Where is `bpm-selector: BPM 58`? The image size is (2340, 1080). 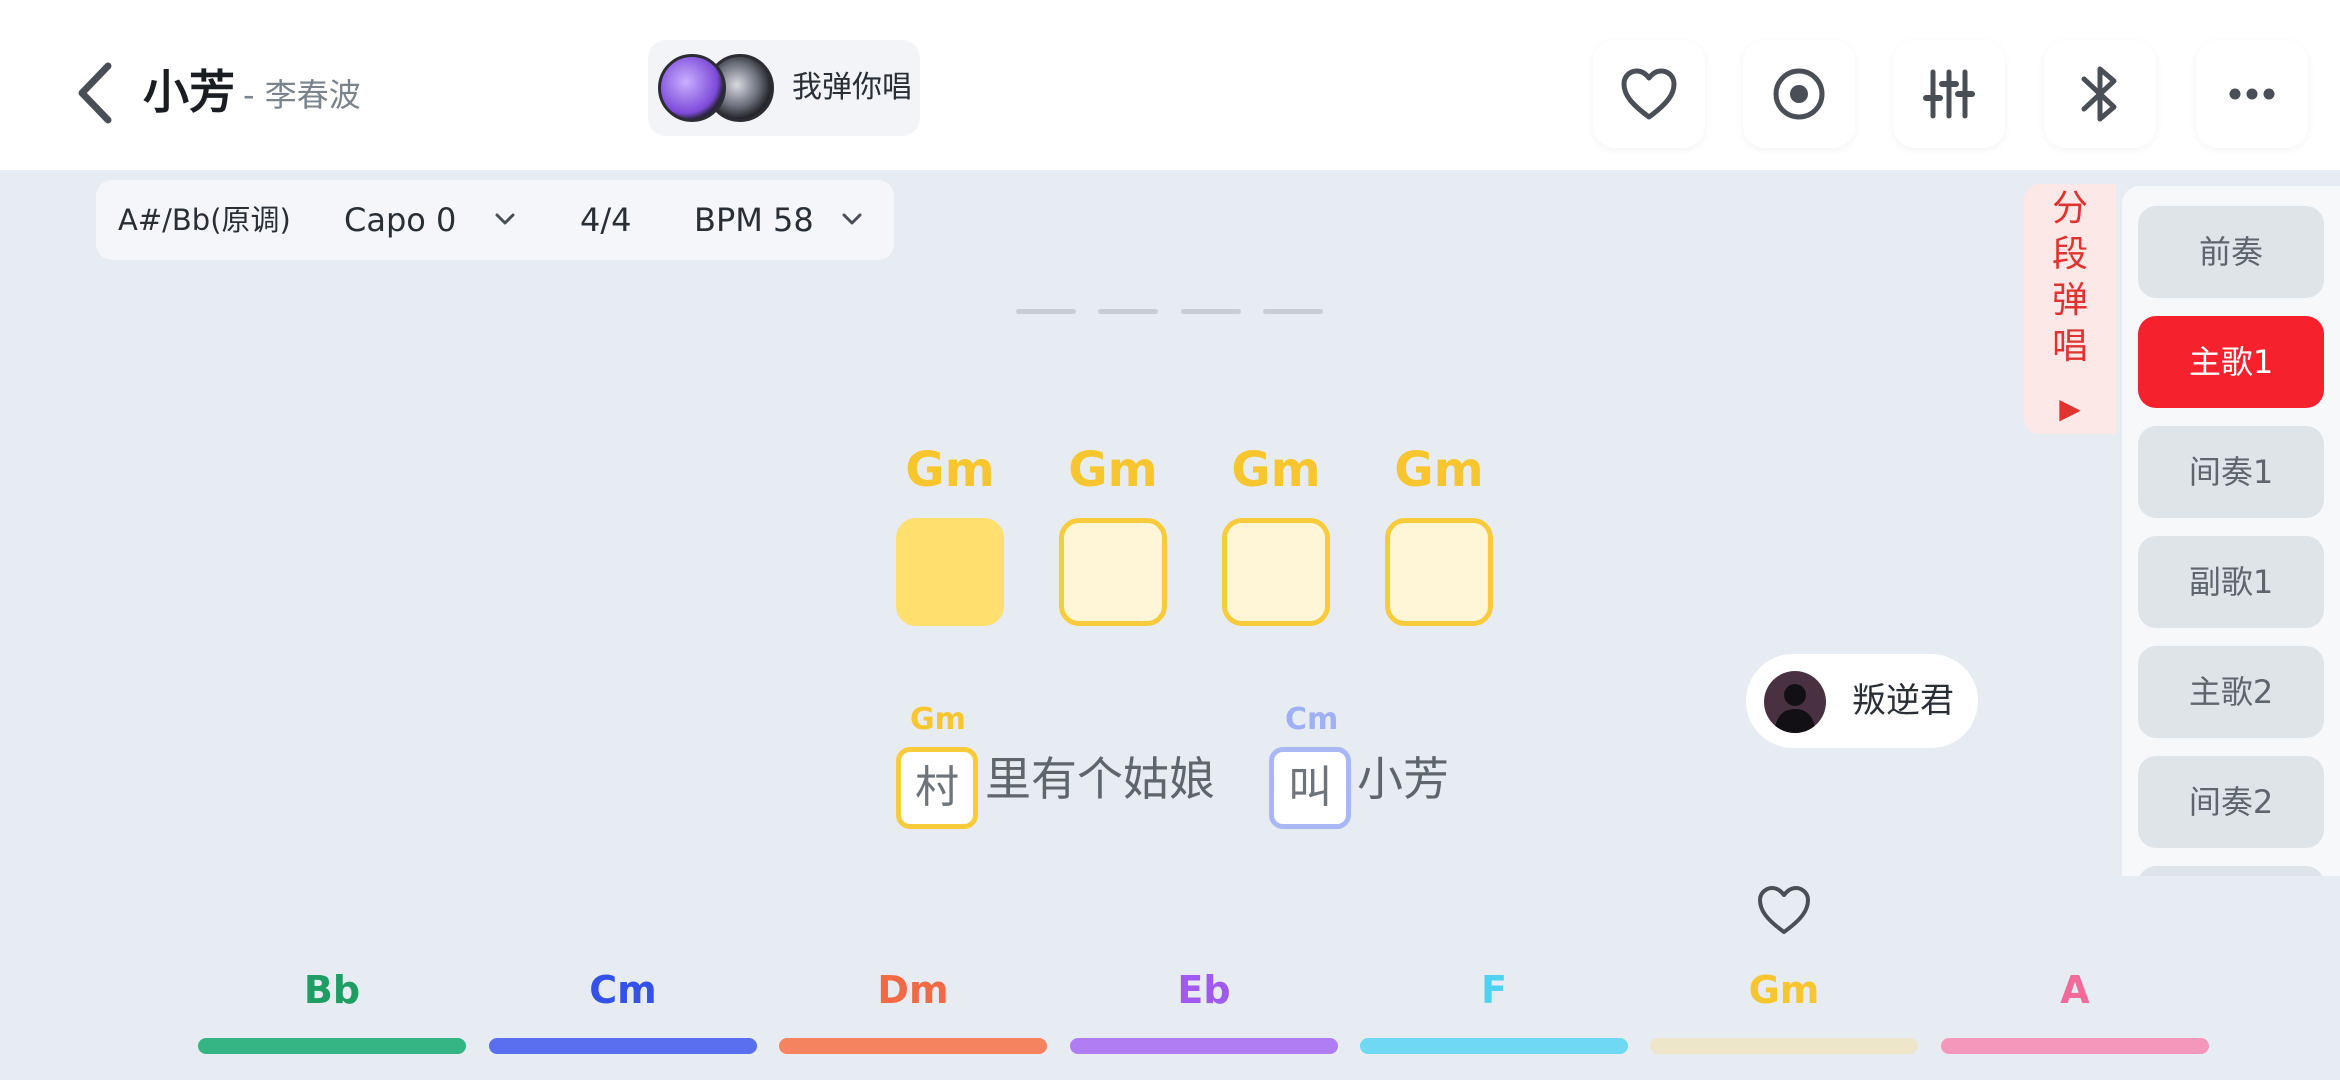 bpm-selector: BPM 58 is located at coordinates (754, 220).